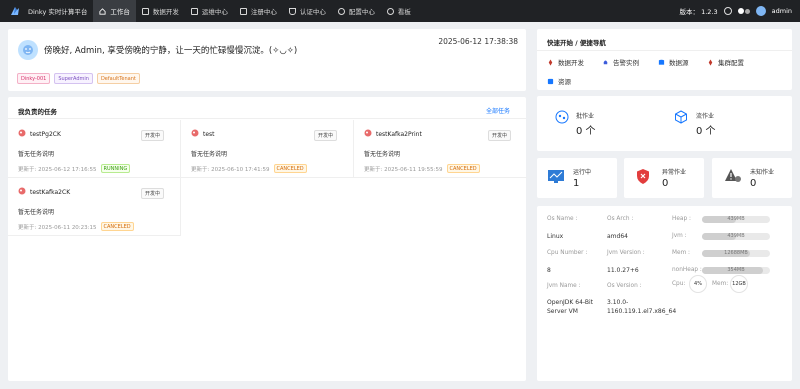 This screenshot has width=800, height=389. Describe the element at coordinates (37, 112) in the screenshot. I see `tasks-title: 我负责的任务` at that location.